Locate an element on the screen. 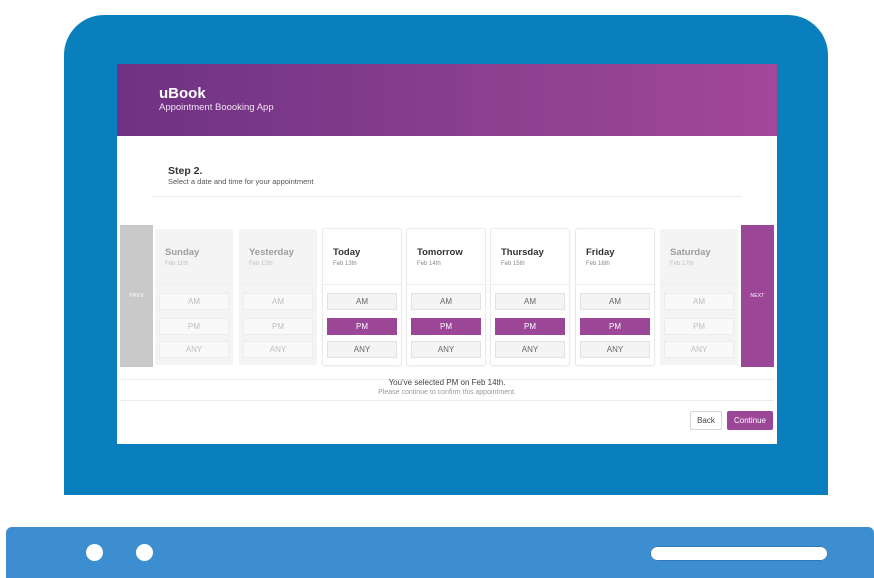  device-base is located at coordinates (440, 552).